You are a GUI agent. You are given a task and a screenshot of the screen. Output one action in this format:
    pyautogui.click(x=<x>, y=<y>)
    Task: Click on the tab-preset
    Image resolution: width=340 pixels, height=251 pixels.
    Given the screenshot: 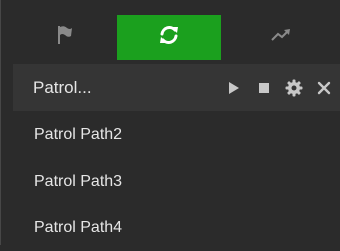 What is the action you would take?
    pyautogui.click(x=65, y=37)
    